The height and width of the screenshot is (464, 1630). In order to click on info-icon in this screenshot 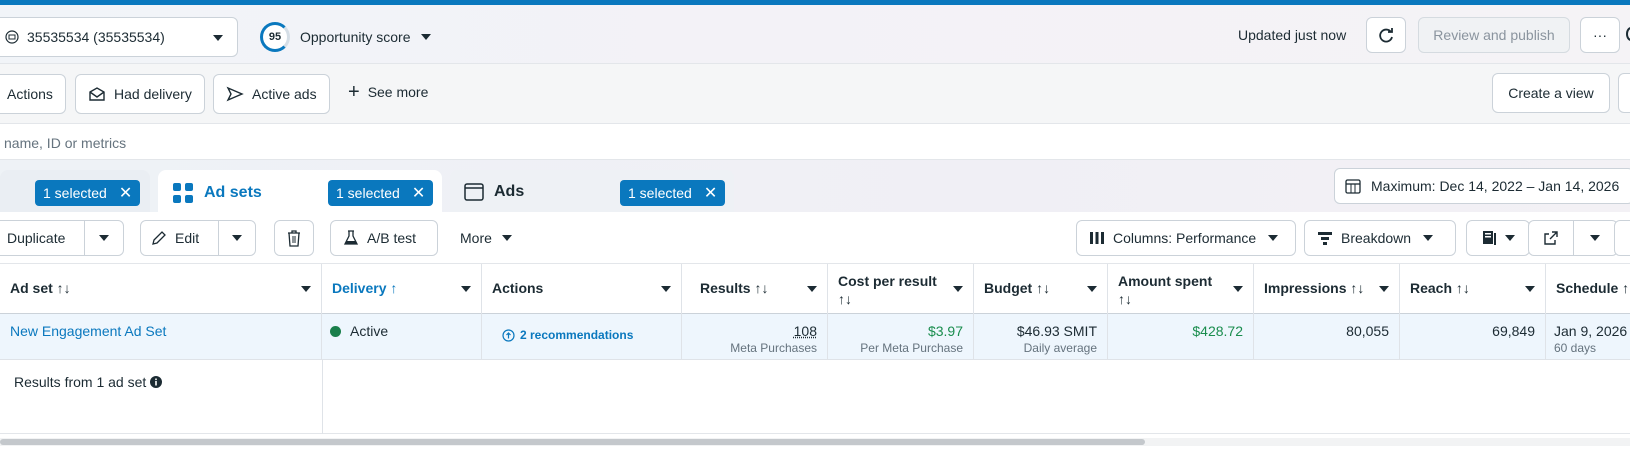, I will do `click(156, 382)`.